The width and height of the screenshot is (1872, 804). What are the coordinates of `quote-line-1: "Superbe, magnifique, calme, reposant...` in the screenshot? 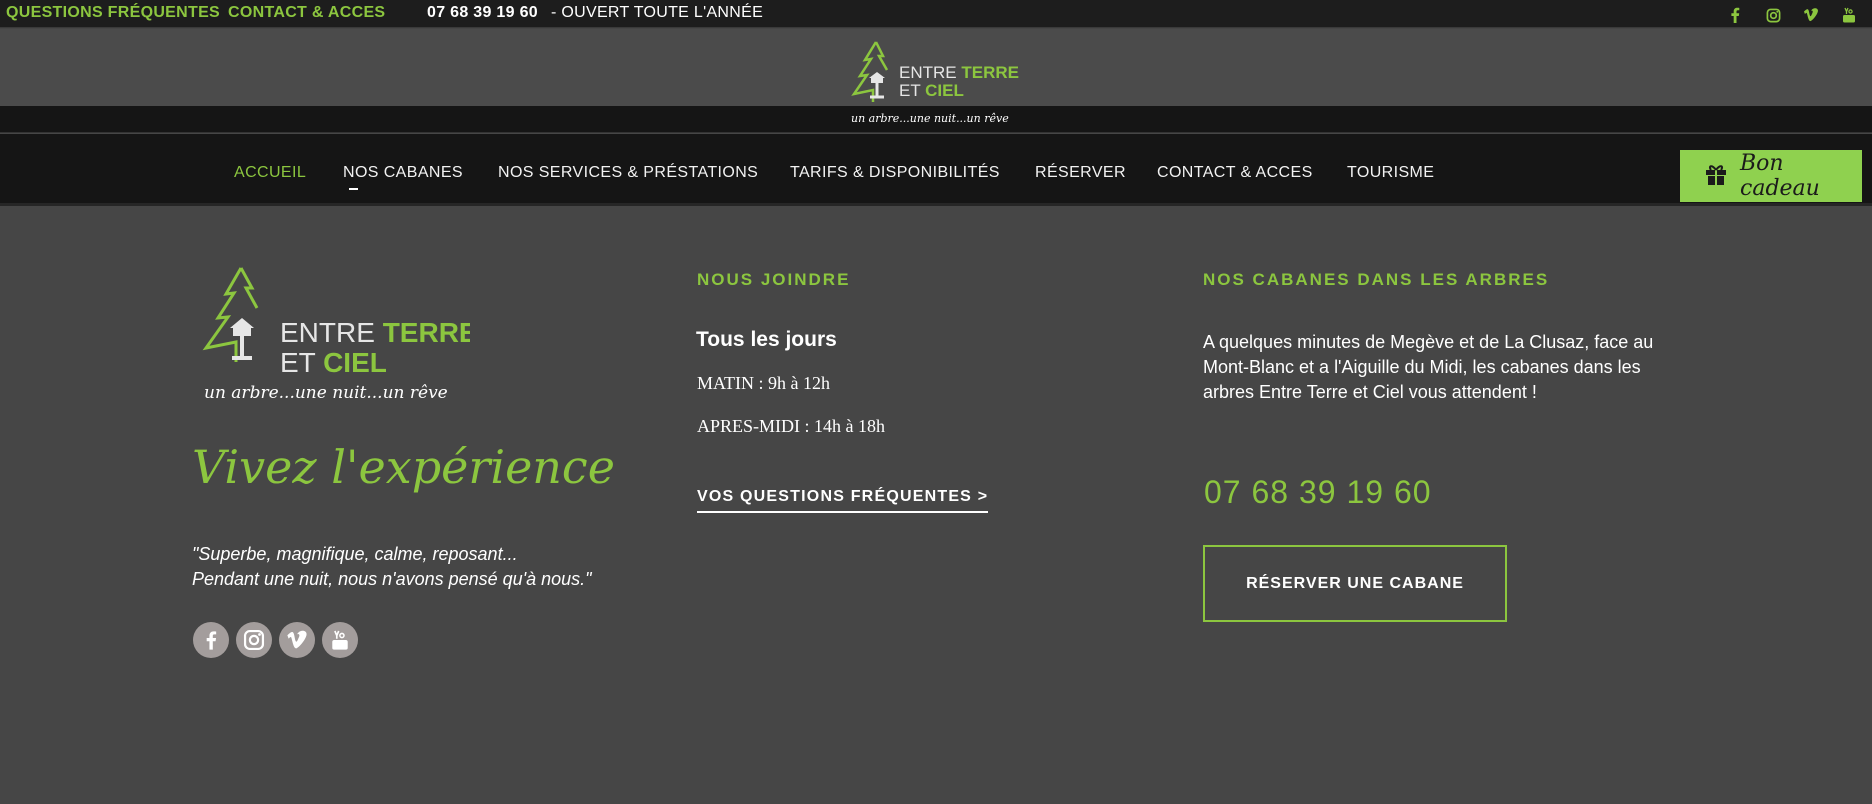 It's located at (355, 554).